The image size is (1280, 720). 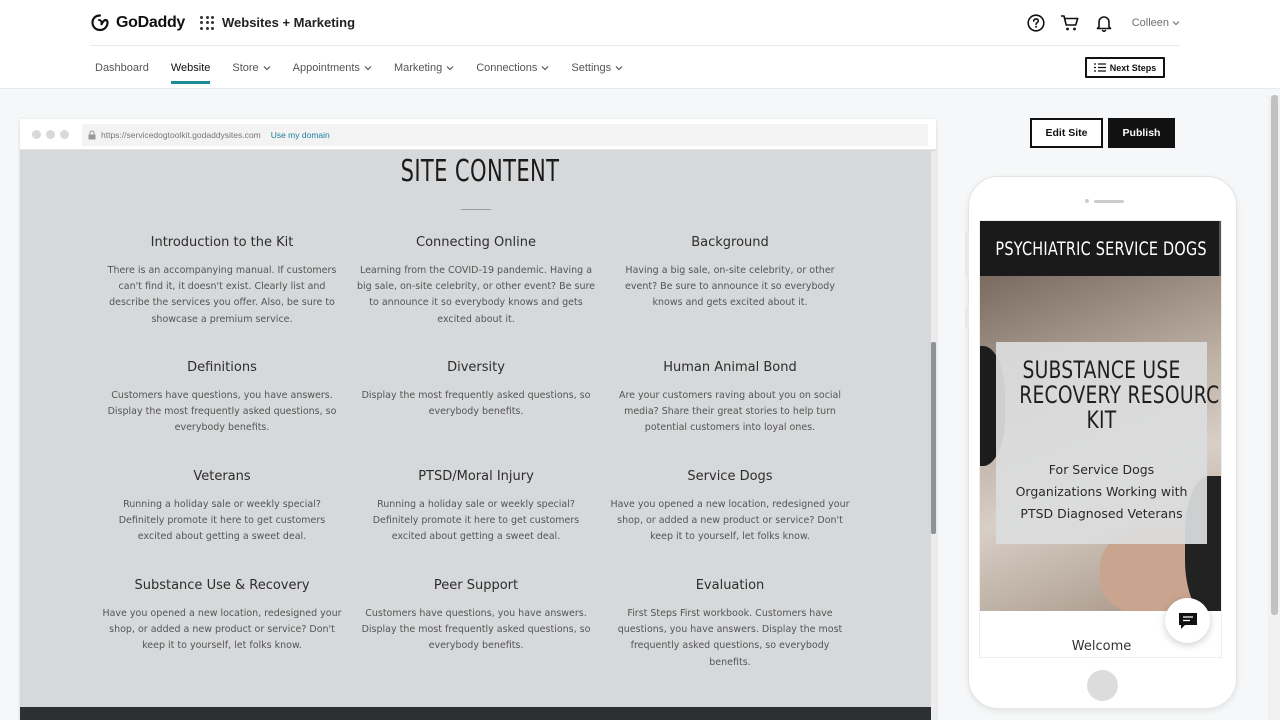 I want to click on section-heading: Service Dogs, so click(x=730, y=476).